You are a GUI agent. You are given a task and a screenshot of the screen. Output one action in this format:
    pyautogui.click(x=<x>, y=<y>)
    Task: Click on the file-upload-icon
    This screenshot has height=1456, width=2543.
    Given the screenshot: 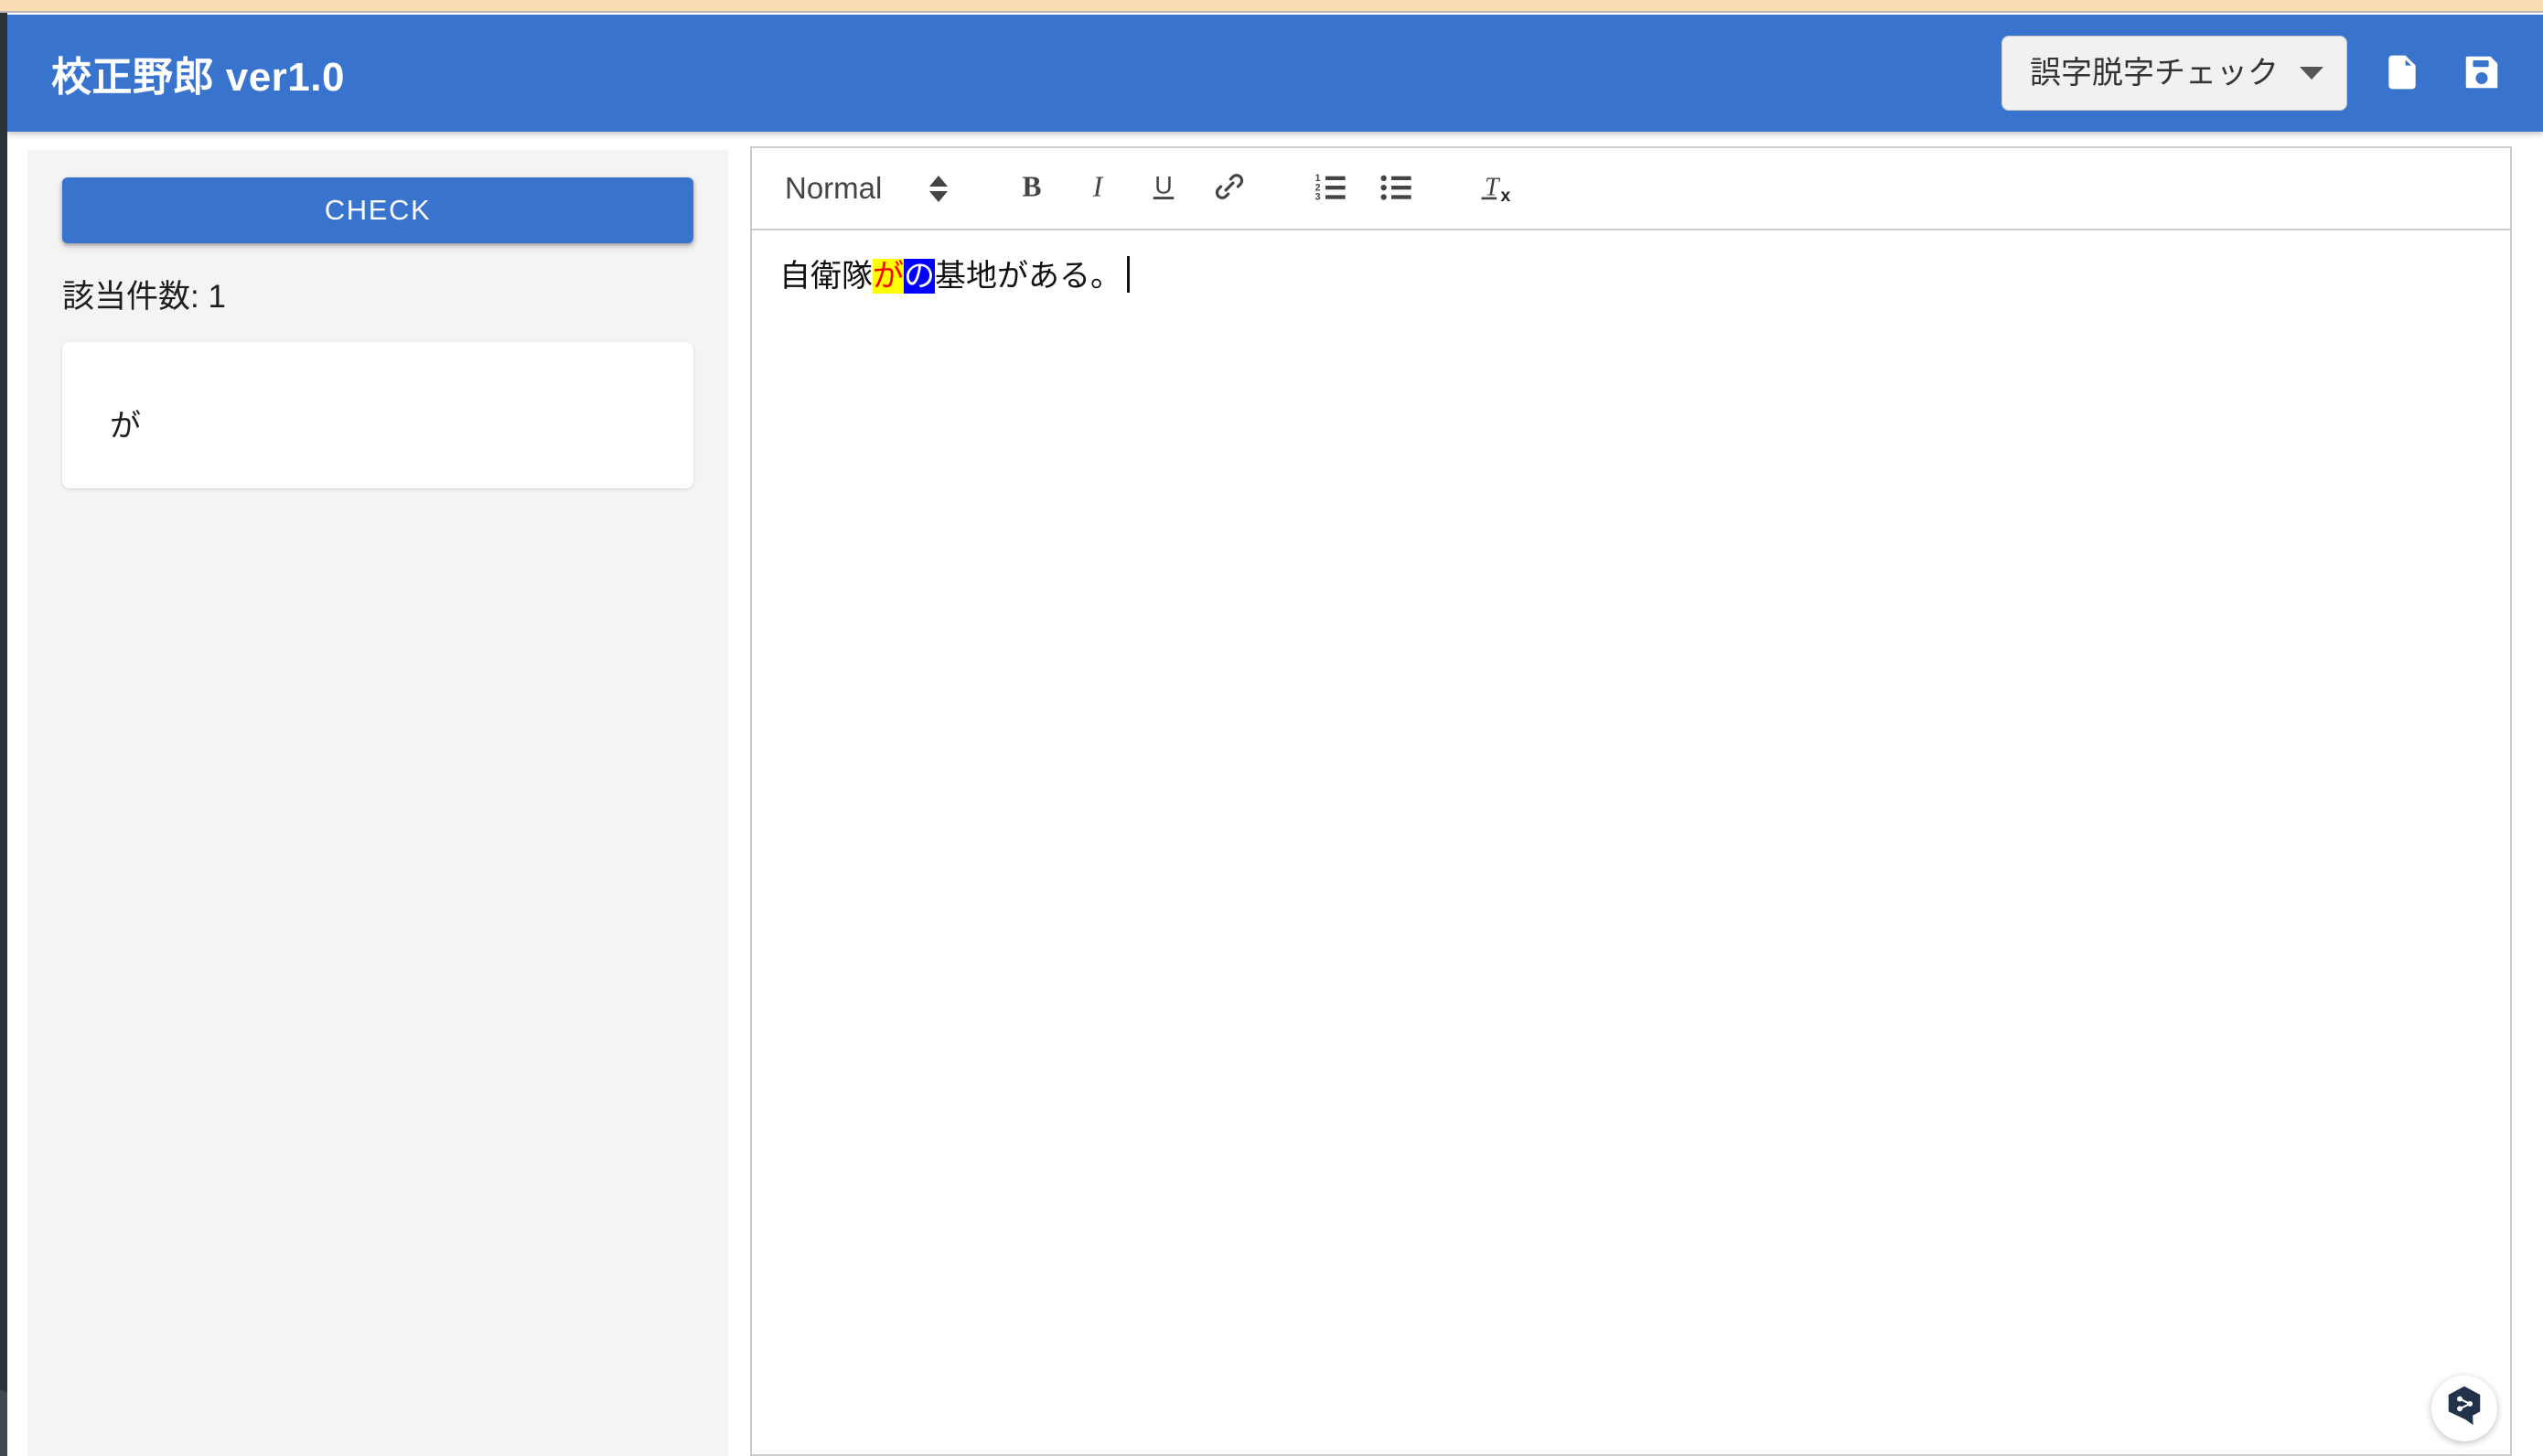 What is the action you would take?
    pyautogui.click(x=2402, y=73)
    